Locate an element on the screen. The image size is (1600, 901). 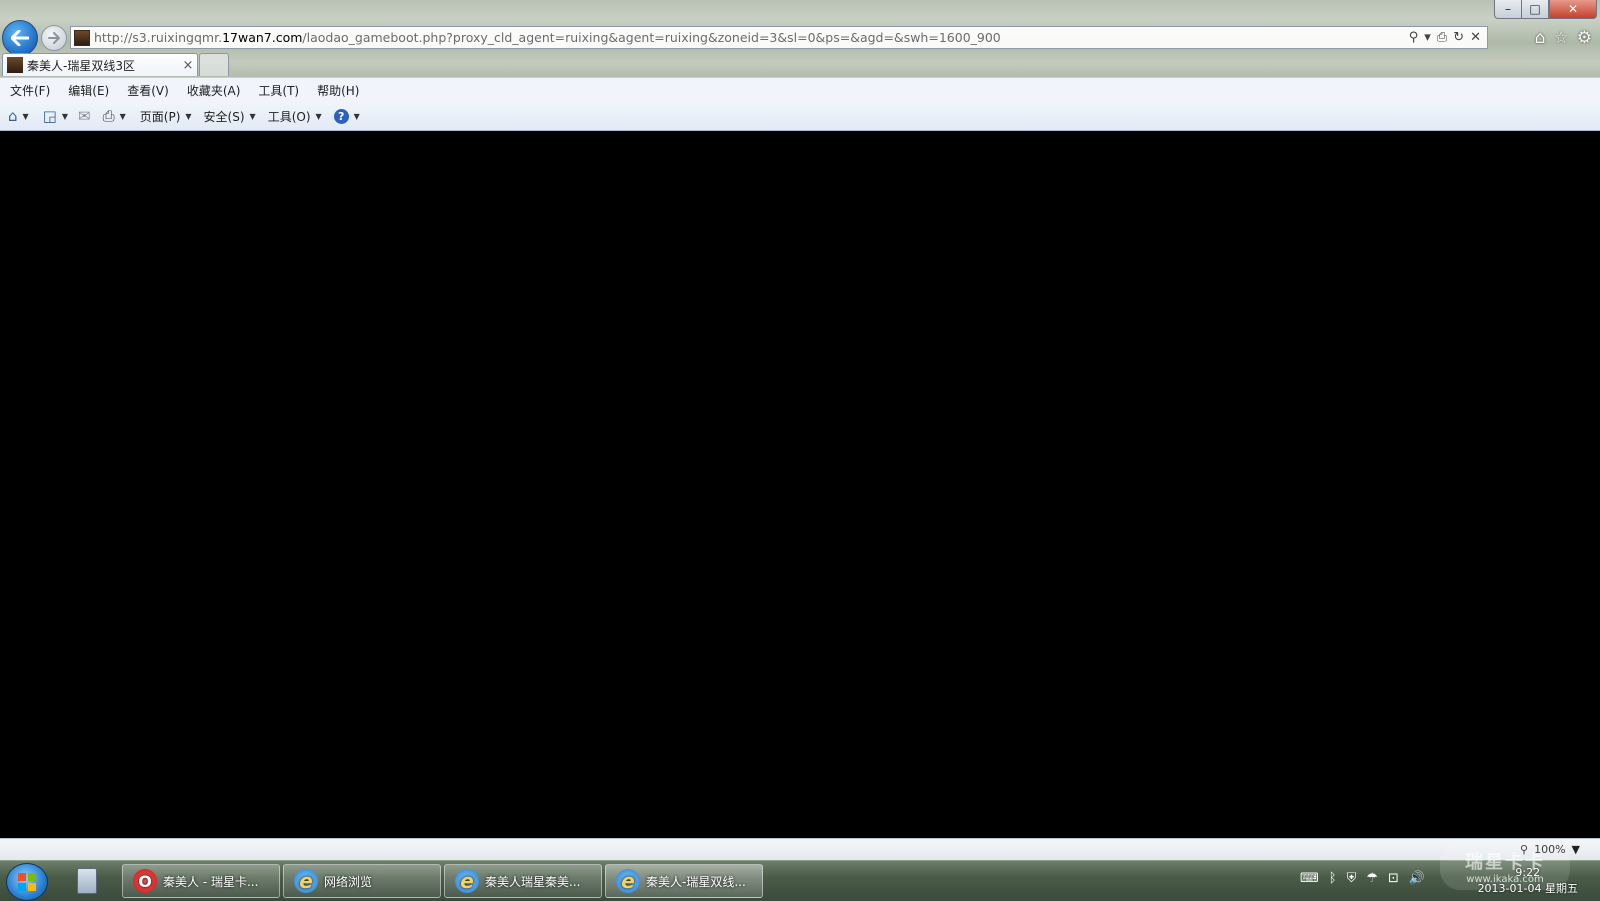
watermark-logo: 瑞星卡卡 www.ikaka.com is located at coordinates (1505, 866).